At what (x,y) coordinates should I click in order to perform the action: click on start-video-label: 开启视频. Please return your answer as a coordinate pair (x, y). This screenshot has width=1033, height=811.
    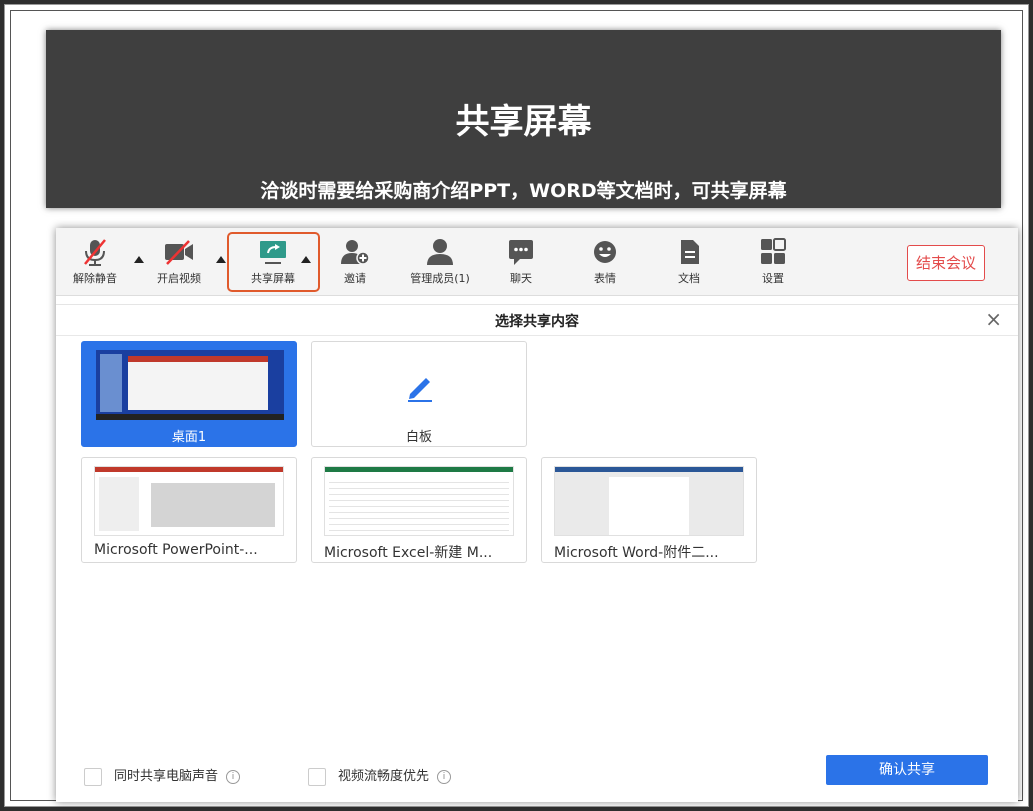
    Looking at the image, I should click on (179, 278).